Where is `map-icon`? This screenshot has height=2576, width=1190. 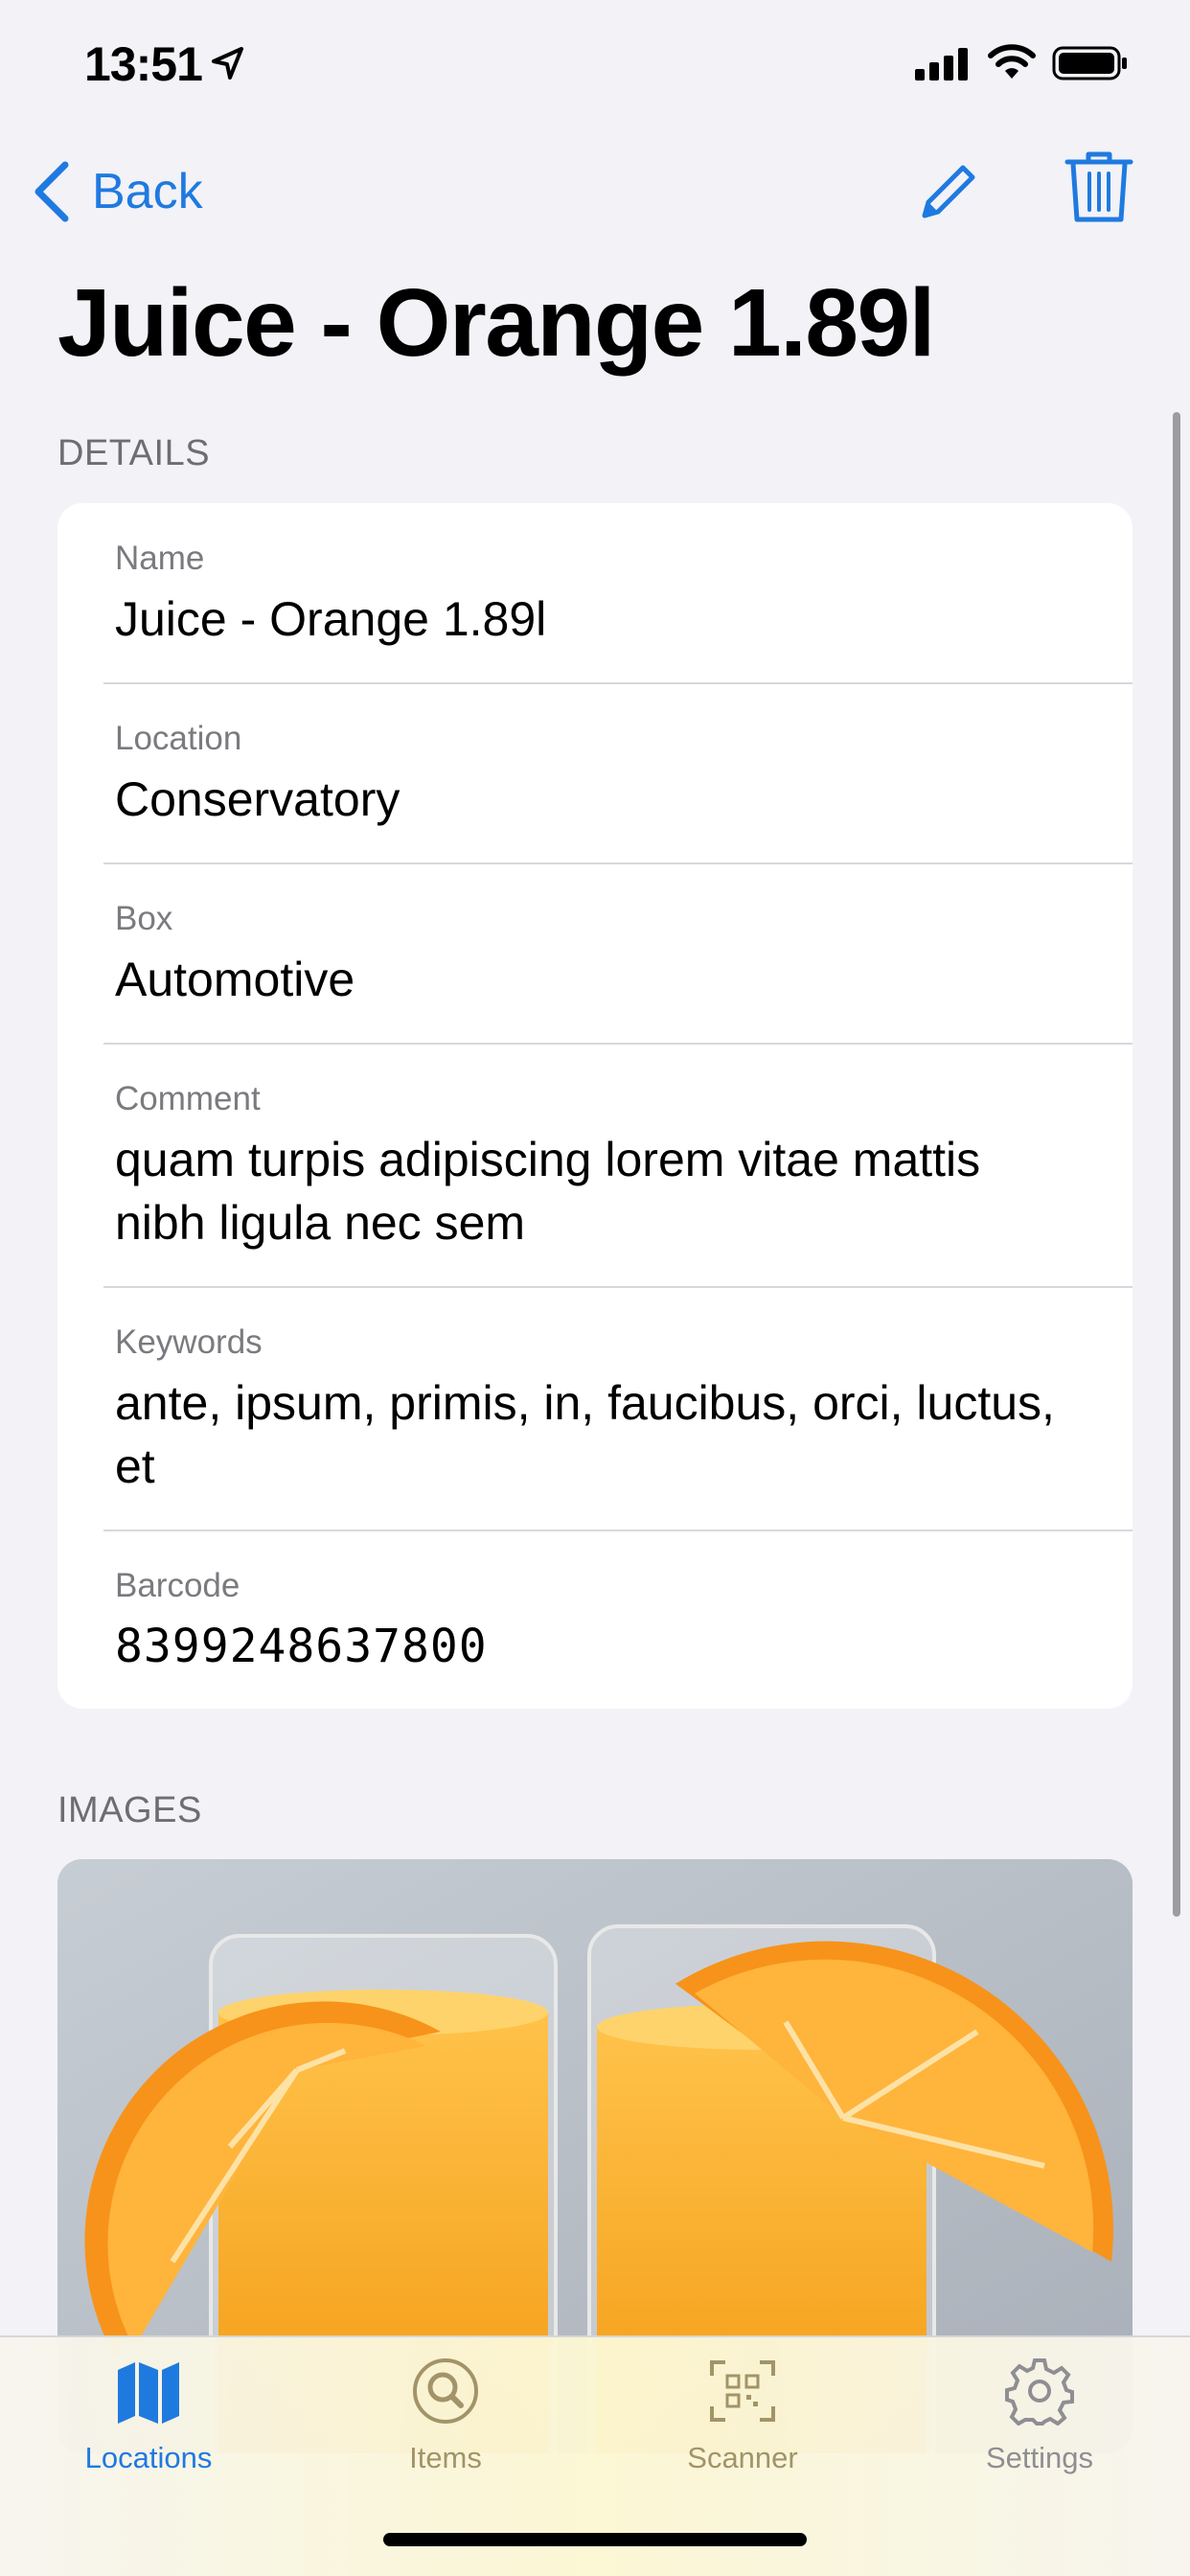 map-icon is located at coordinates (148, 2393).